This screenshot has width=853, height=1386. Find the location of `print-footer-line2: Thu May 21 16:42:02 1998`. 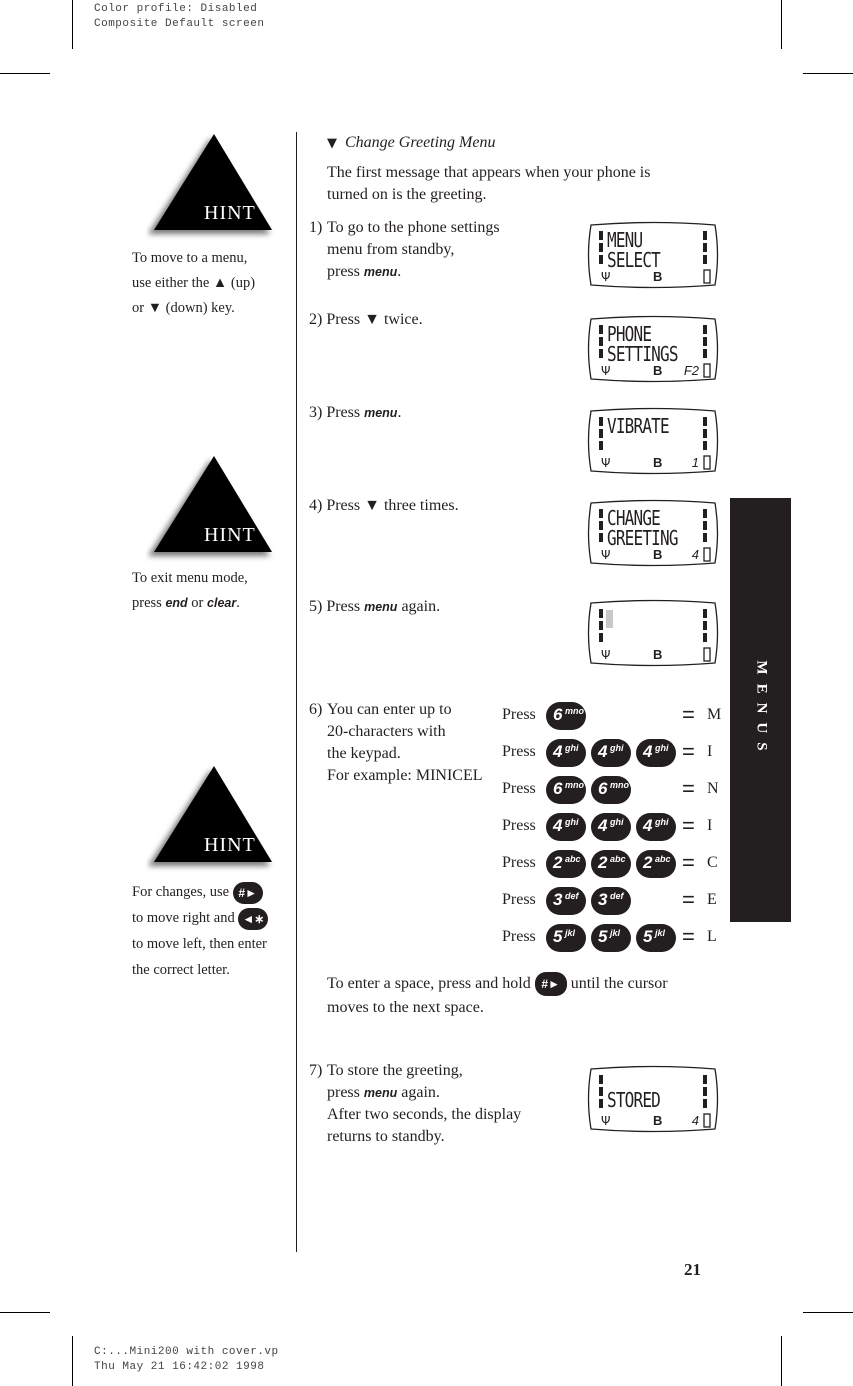

print-footer-line2: Thu May 21 16:42:02 1998 is located at coordinates (179, 1367).